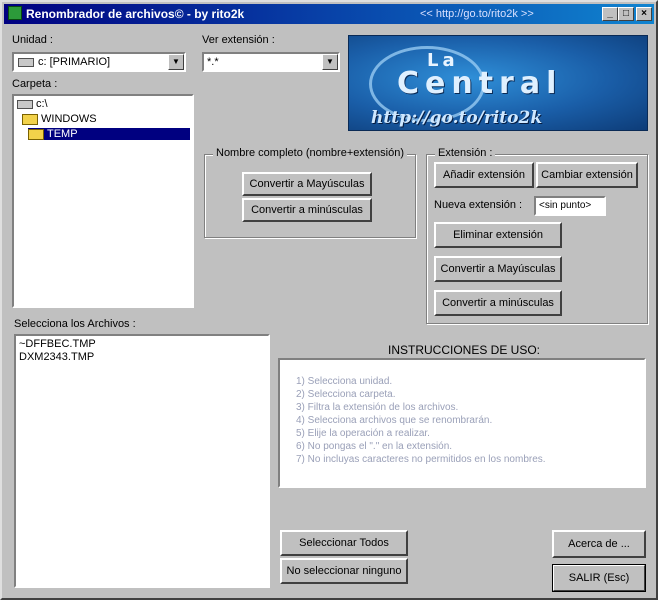 This screenshot has height=600, width=658. What do you see at coordinates (35, 84) in the screenshot?
I see `carpeta-label: Carpeta :` at bounding box center [35, 84].